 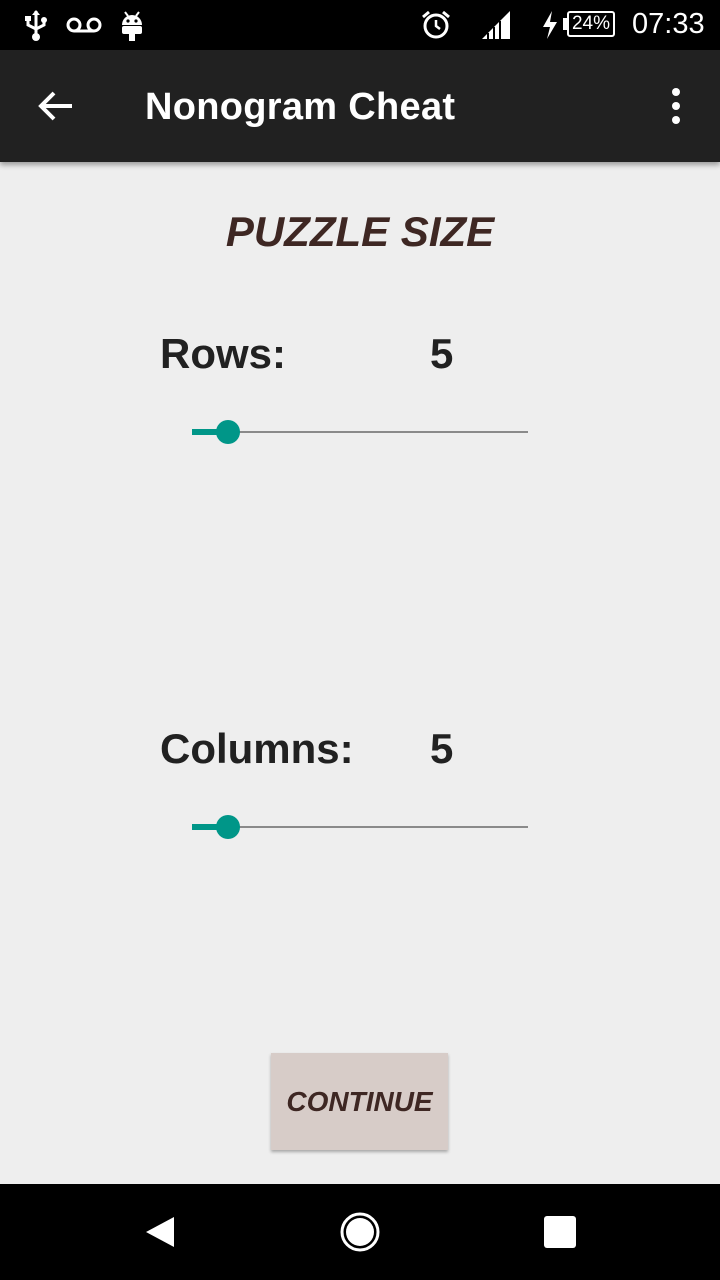 I want to click on voicemail-icon, so click(x=84, y=25).